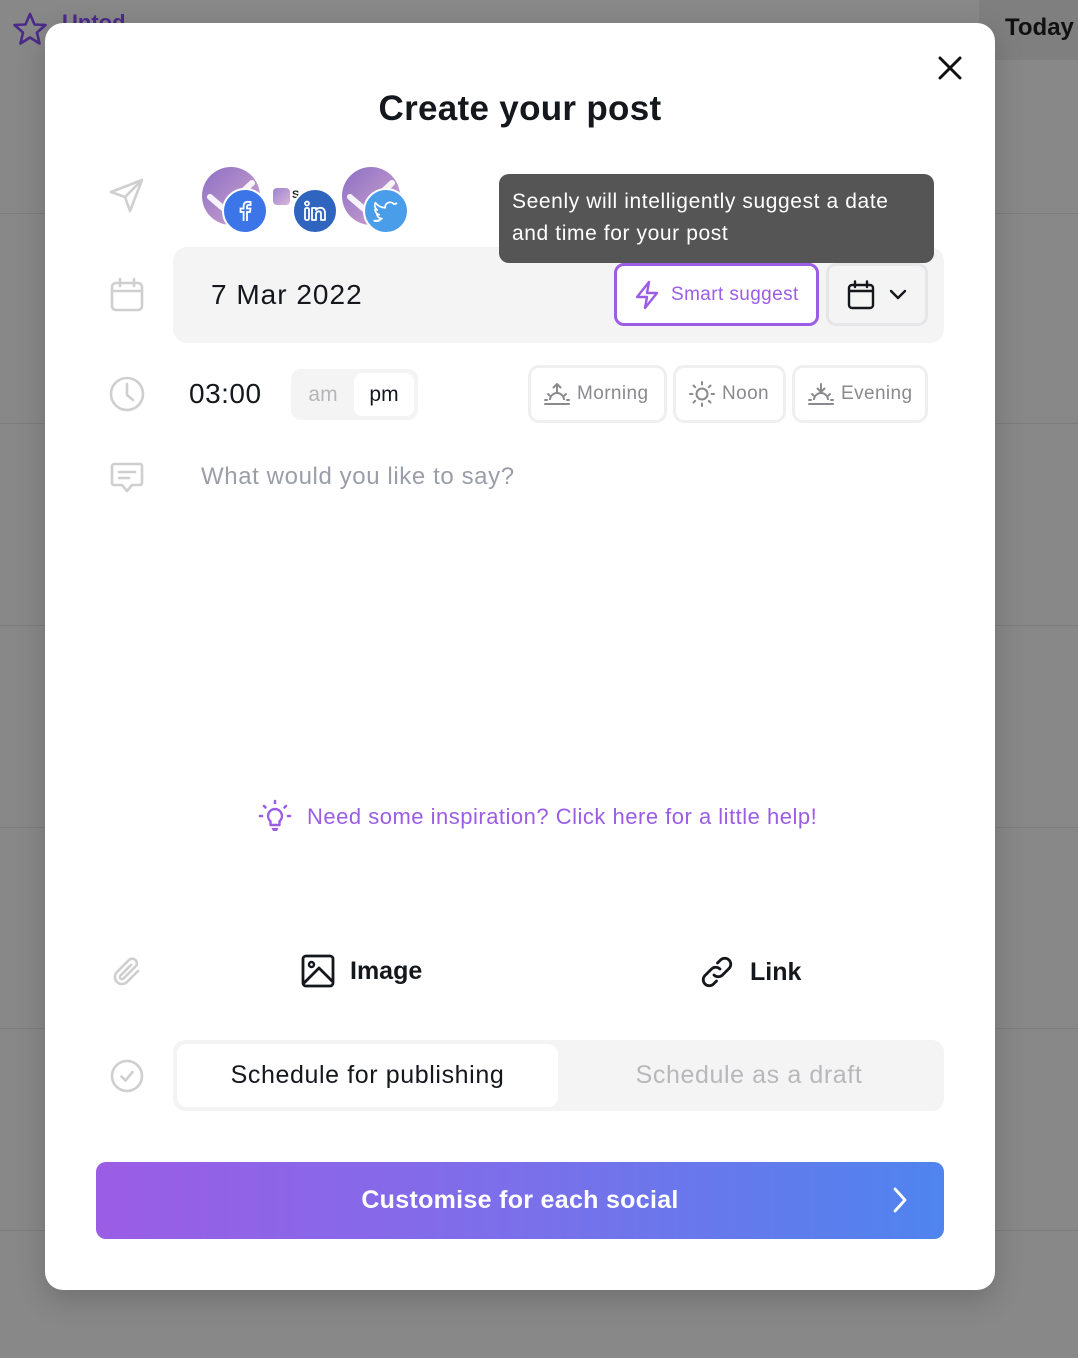  Describe the element at coordinates (127, 478) in the screenshot. I see `message-icon` at that location.